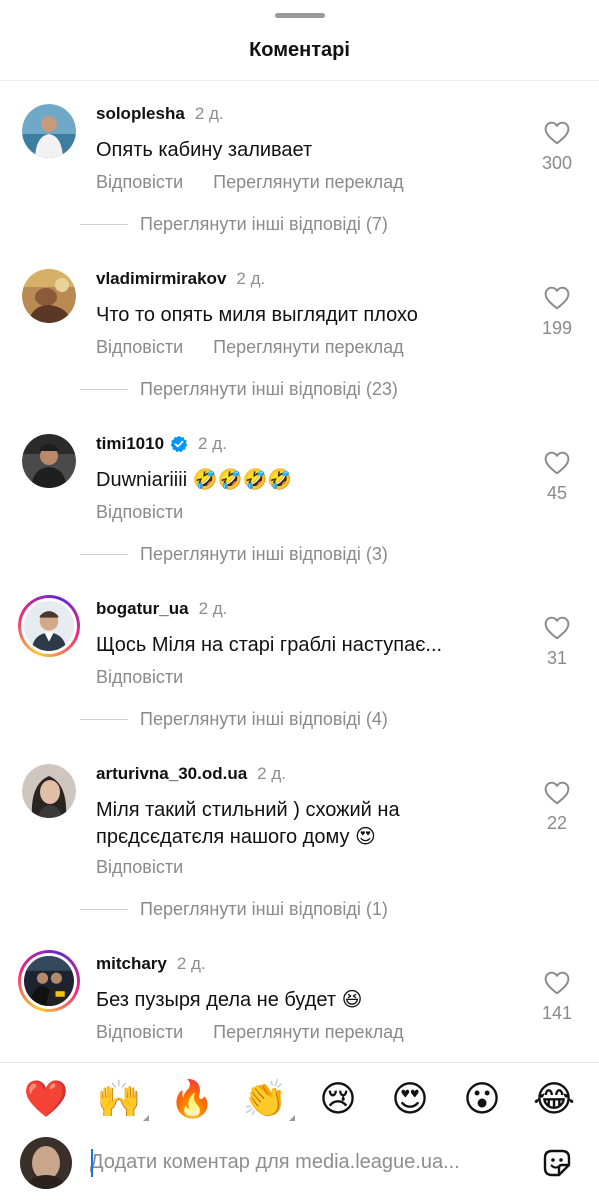 Image resolution: width=599 pixels, height=1200 pixels. What do you see at coordinates (264, 224) in the screenshot?
I see `view-more-replies-label: Переглянути інші відповіді (7)` at bounding box center [264, 224].